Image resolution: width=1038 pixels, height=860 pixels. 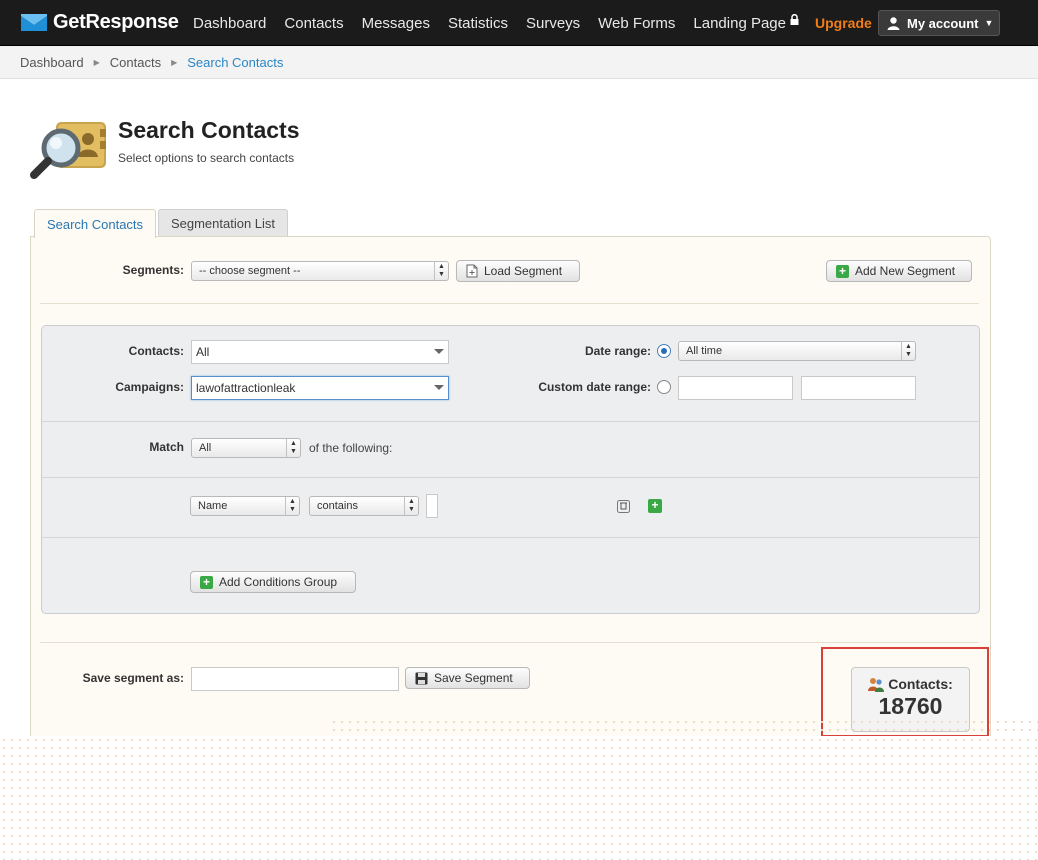 What do you see at coordinates (636, 23) in the screenshot?
I see `nav-web-forms: Web Forms` at bounding box center [636, 23].